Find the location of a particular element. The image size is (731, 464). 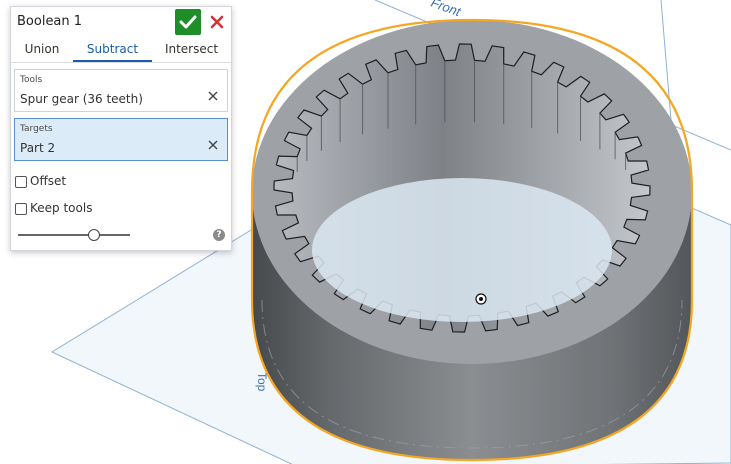

slider-thumb is located at coordinates (94, 235).